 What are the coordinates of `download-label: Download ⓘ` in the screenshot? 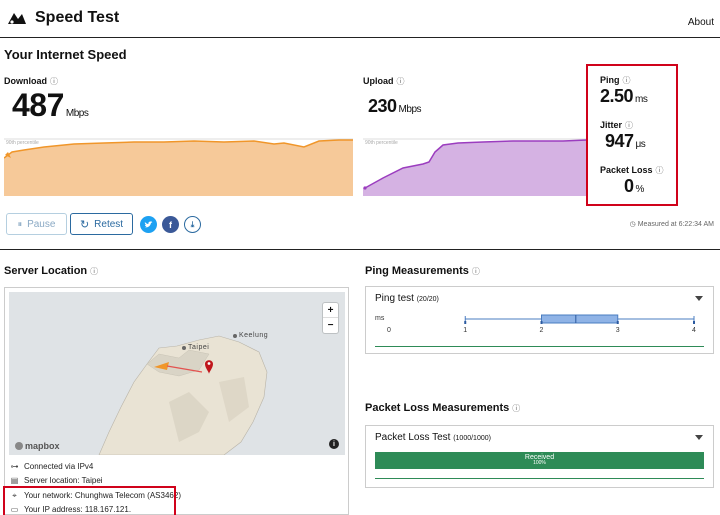 It's located at (31, 81).